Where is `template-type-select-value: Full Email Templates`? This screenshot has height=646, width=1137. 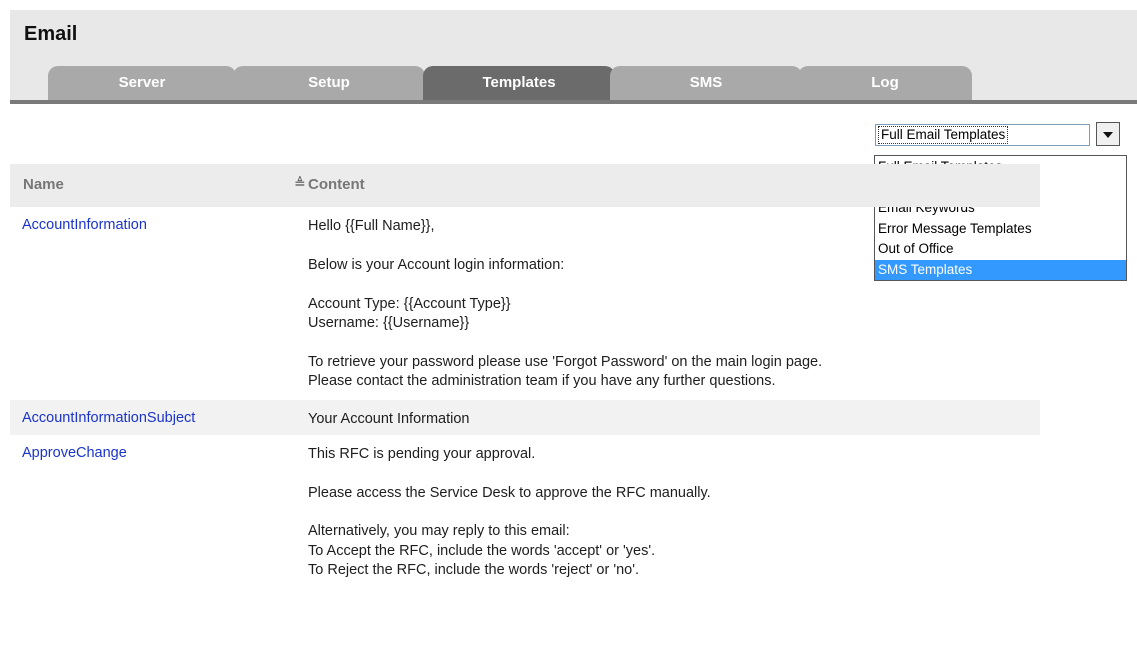 template-type-select-value: Full Email Templates is located at coordinates (943, 135).